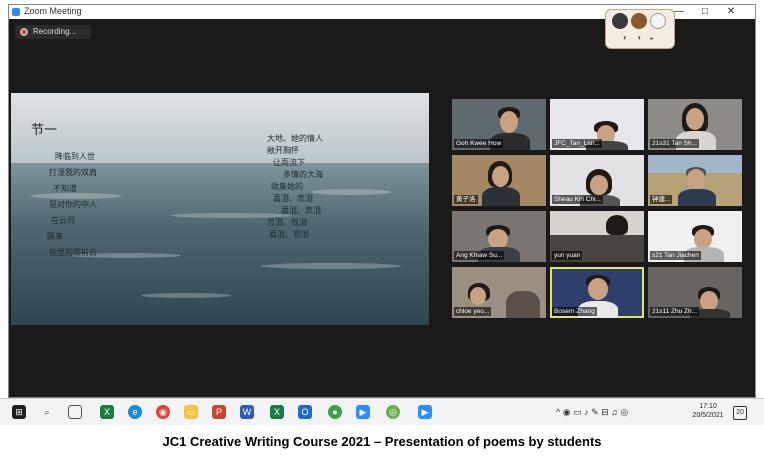 This screenshot has width=764, height=460. Describe the element at coordinates (289, 162) in the screenshot. I see `poem-line: 让雨流下` at that location.